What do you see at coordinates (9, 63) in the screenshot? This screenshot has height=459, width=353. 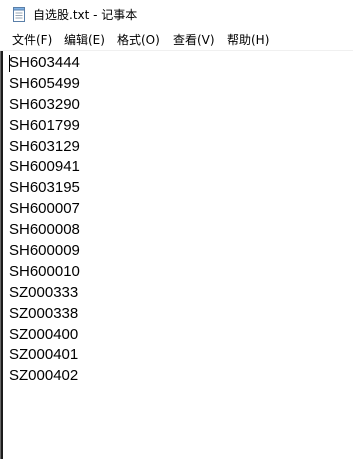 I see `text-caret` at bounding box center [9, 63].